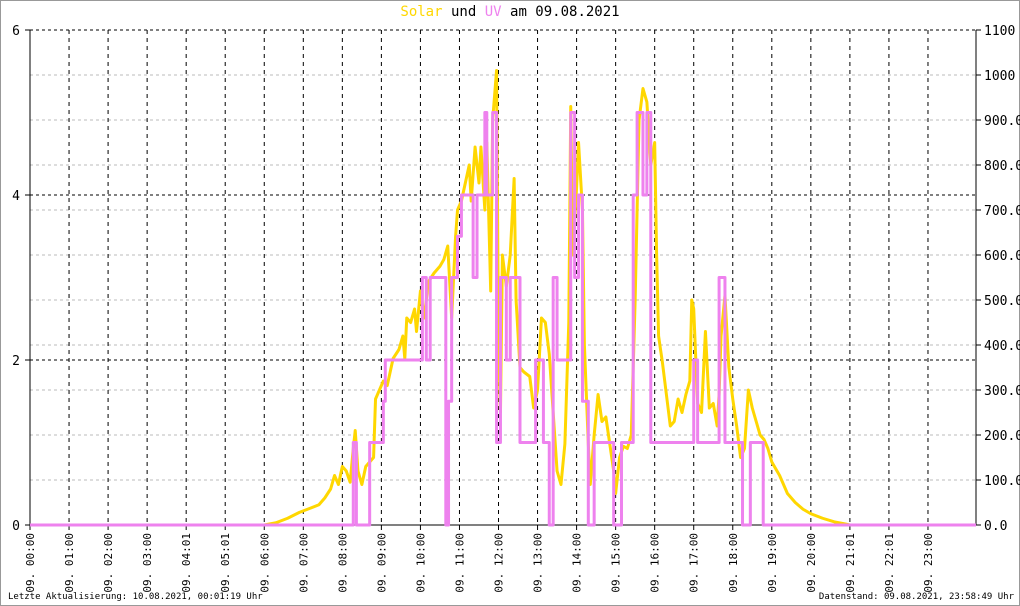  Describe the element at coordinates (995, 526) in the screenshot. I see `right-tick-label: 0.0` at that location.